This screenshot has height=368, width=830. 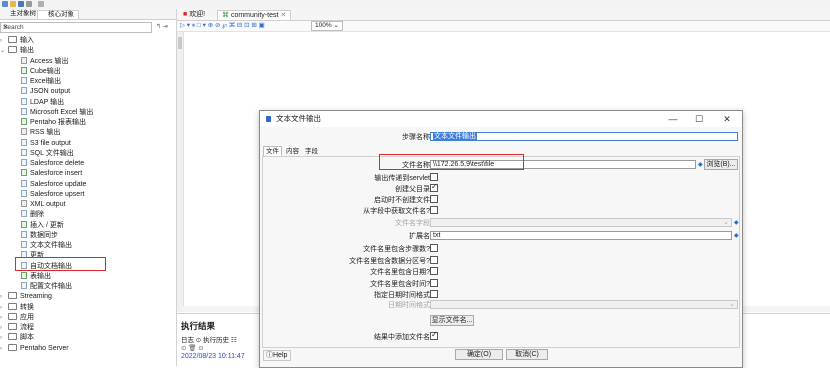 What do you see at coordinates (29, 4) in the screenshot?
I see `save-as-icon` at bounding box center [29, 4].